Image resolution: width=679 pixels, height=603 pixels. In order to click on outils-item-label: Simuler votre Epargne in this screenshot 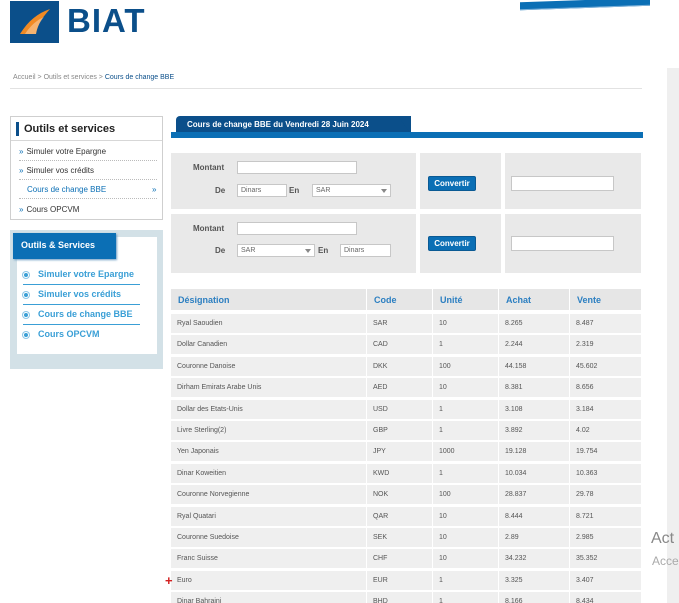, I will do `click(66, 151)`.